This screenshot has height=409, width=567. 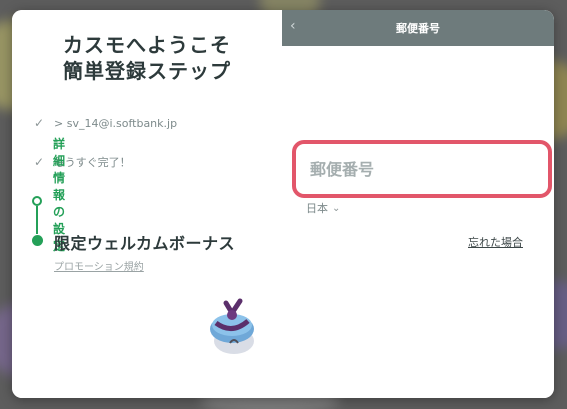 I want to click on form-header-title: 郵便番号, so click(x=418, y=28).